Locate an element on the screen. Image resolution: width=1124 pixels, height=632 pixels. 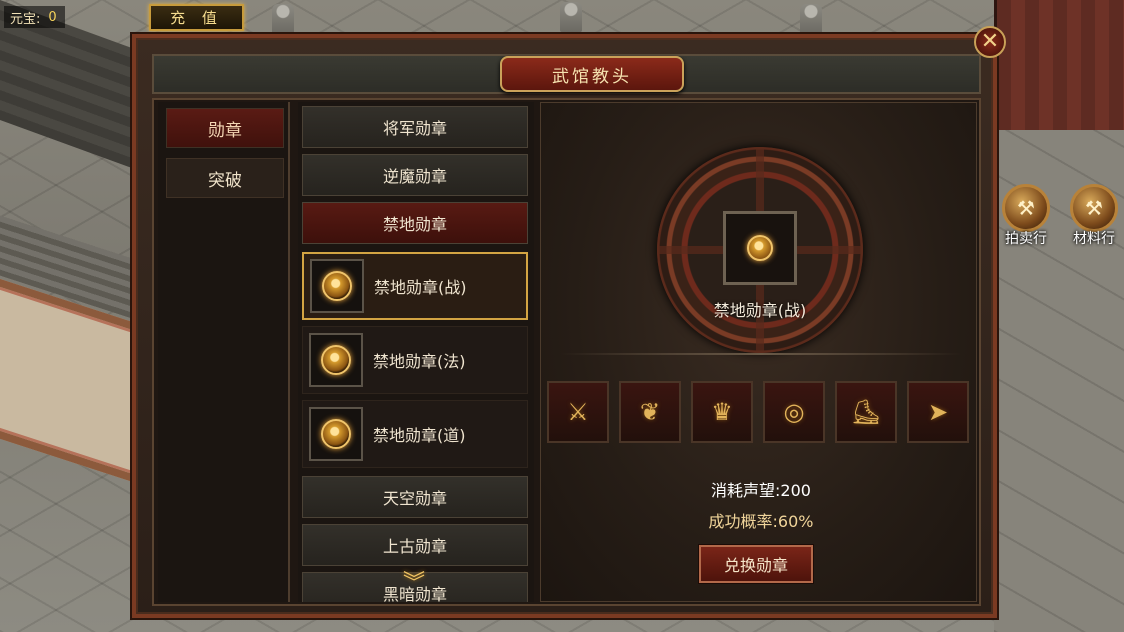
list-item-ancient-medal: 上古勋章 is located at coordinates (415, 545).